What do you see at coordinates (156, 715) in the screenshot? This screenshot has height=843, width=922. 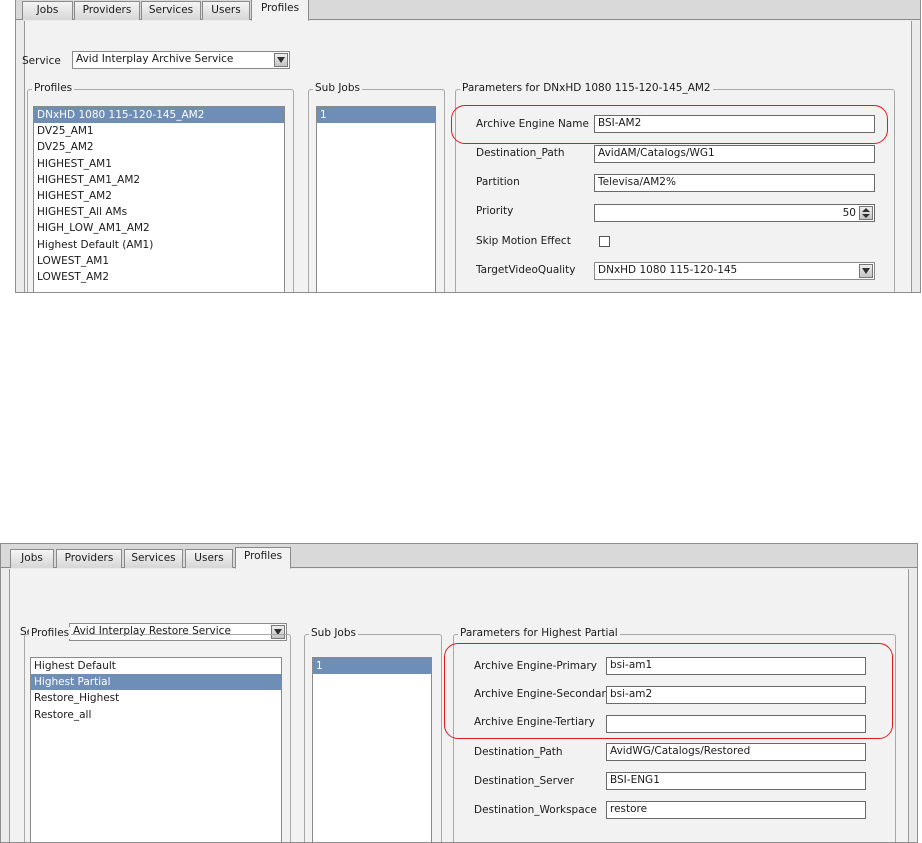 I see `list-item: Restore_all` at bounding box center [156, 715].